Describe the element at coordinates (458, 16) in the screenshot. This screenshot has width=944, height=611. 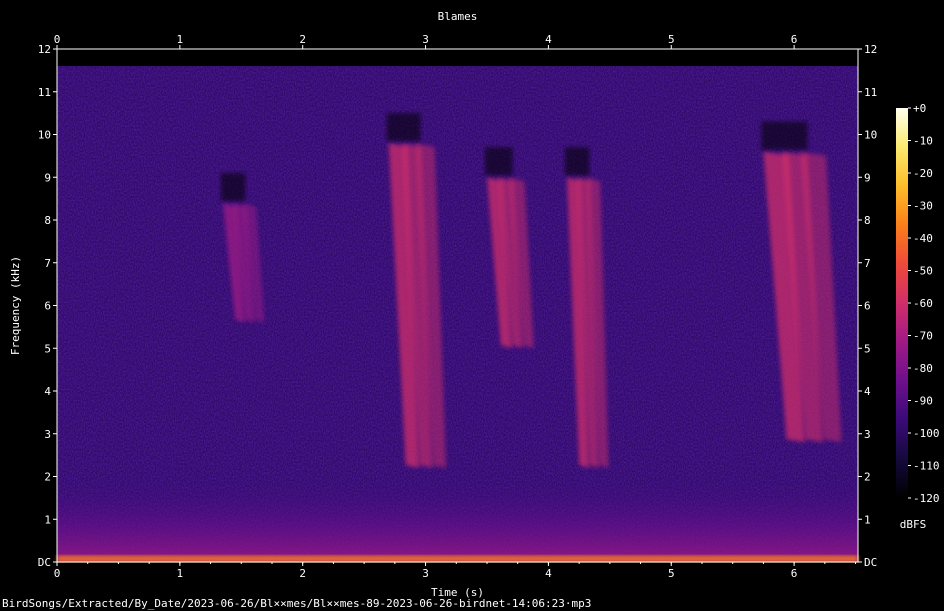
I see `chart-title: Blames` at that location.